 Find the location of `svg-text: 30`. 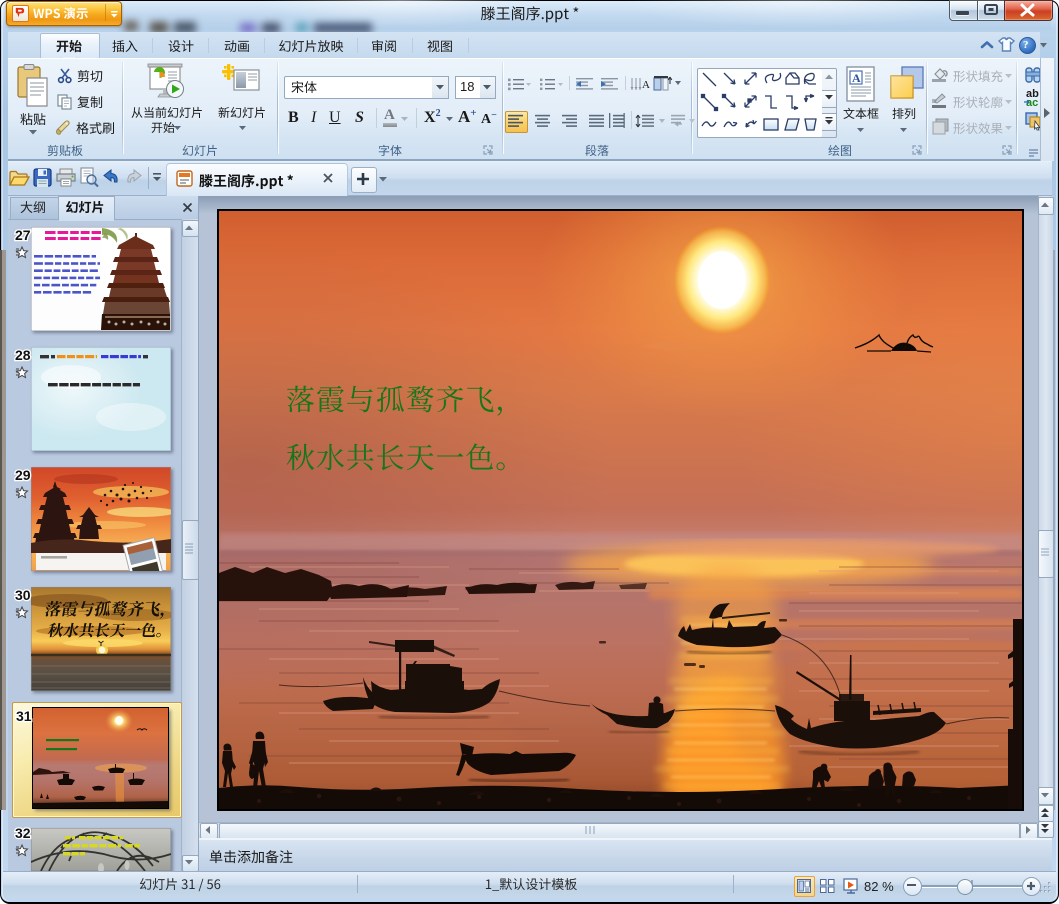

svg-text: 30 is located at coordinates (23, 595).